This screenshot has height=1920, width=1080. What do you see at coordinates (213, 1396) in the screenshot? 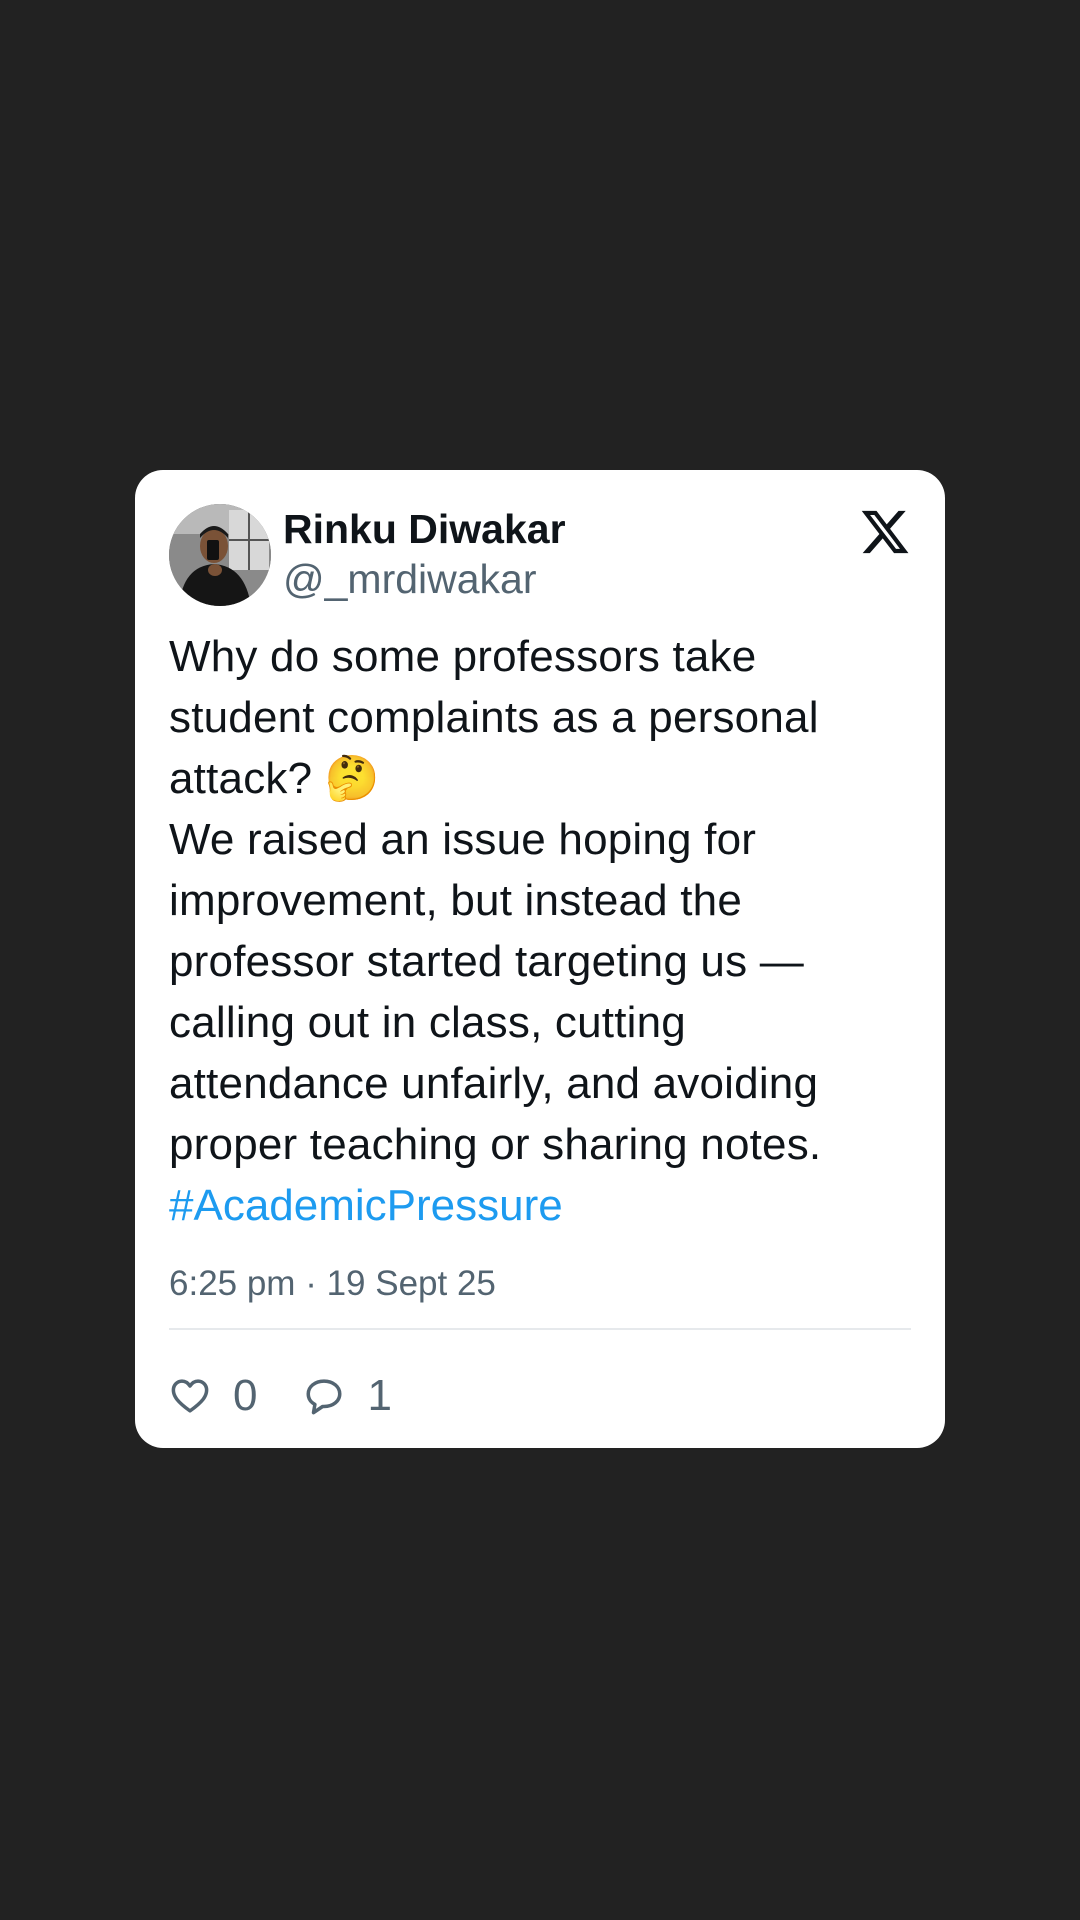
I see `like-button: 0` at bounding box center [213, 1396].